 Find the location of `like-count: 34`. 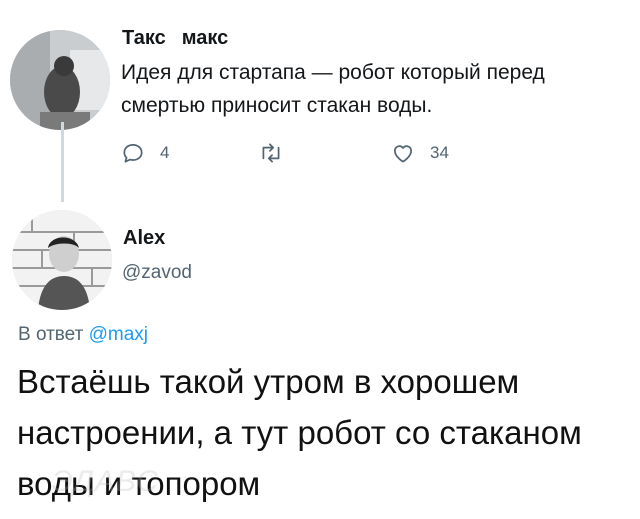

like-count: 34 is located at coordinates (439, 152).